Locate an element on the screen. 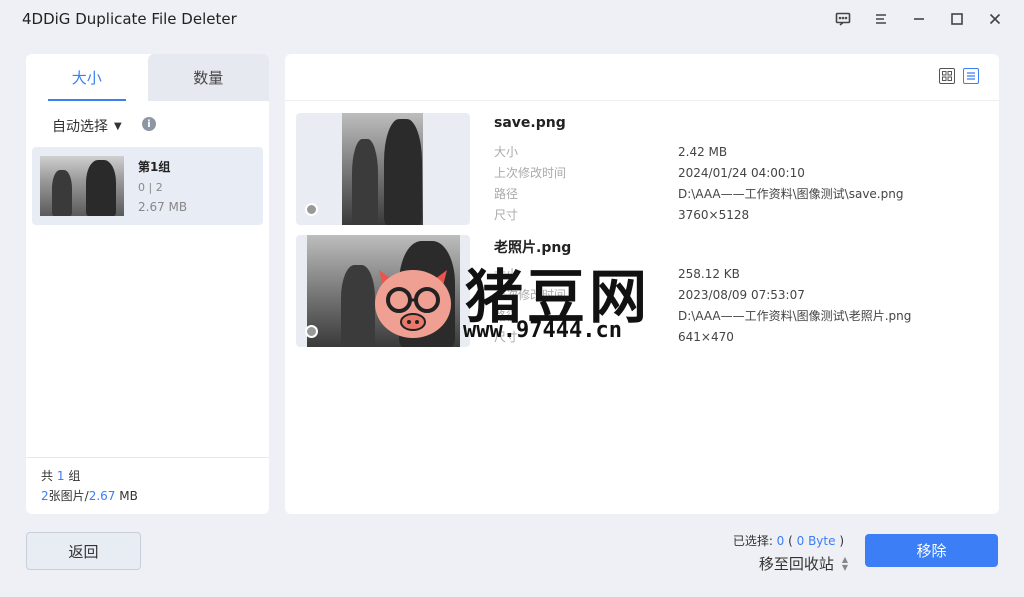 The width and height of the screenshot is (1024, 597). app-title: 4DDiG Duplicate File Deleter is located at coordinates (129, 19).